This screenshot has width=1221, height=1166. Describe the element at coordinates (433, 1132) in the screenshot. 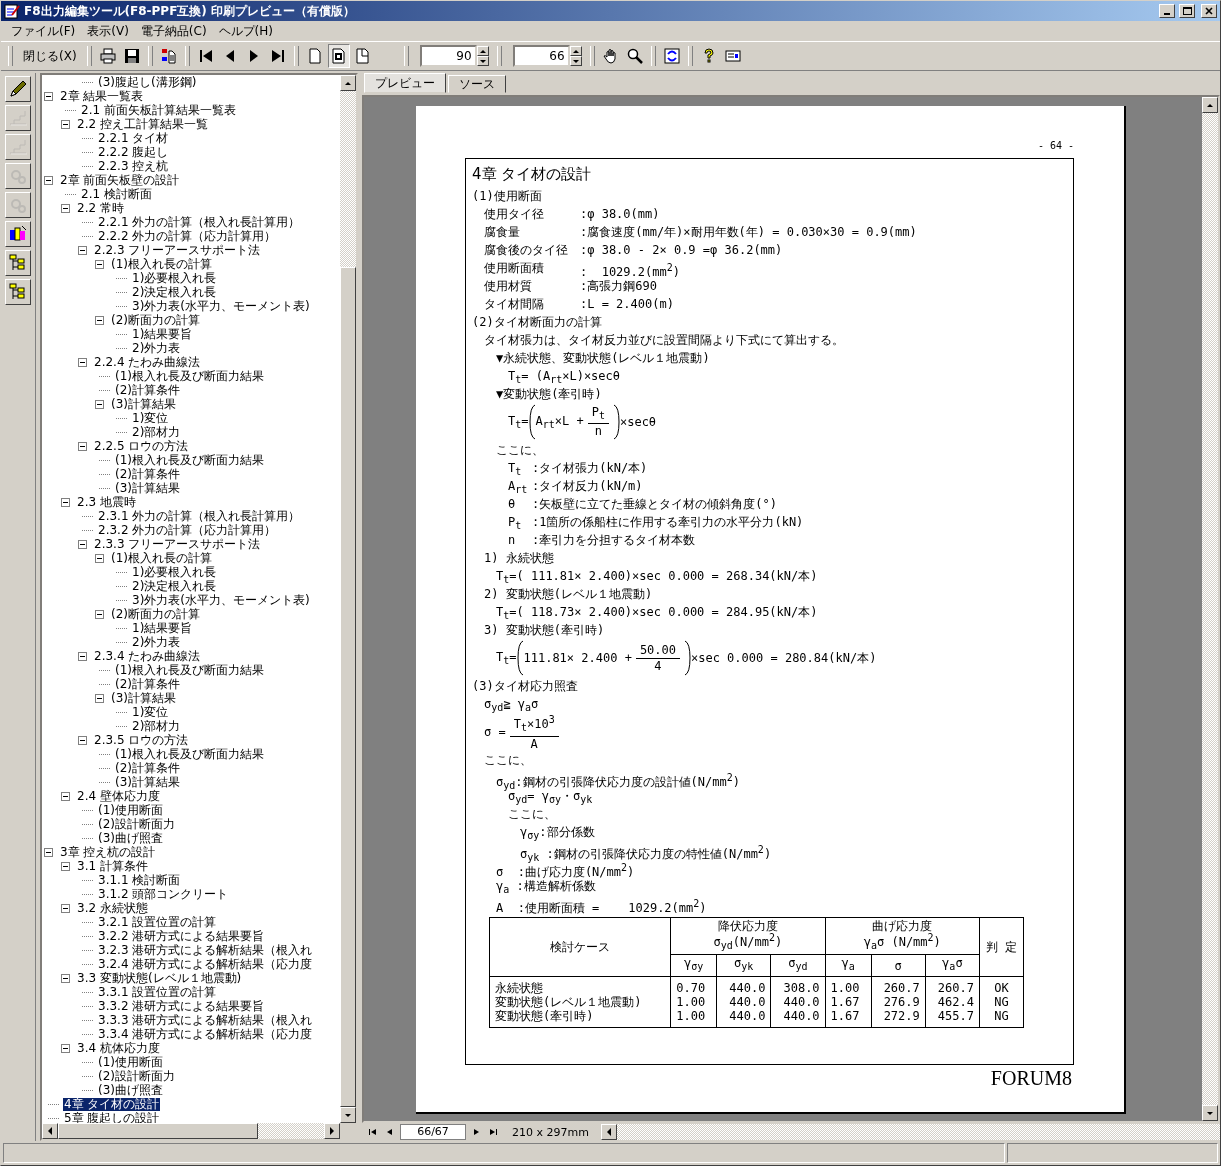

I see `page-field: 66/67` at that location.